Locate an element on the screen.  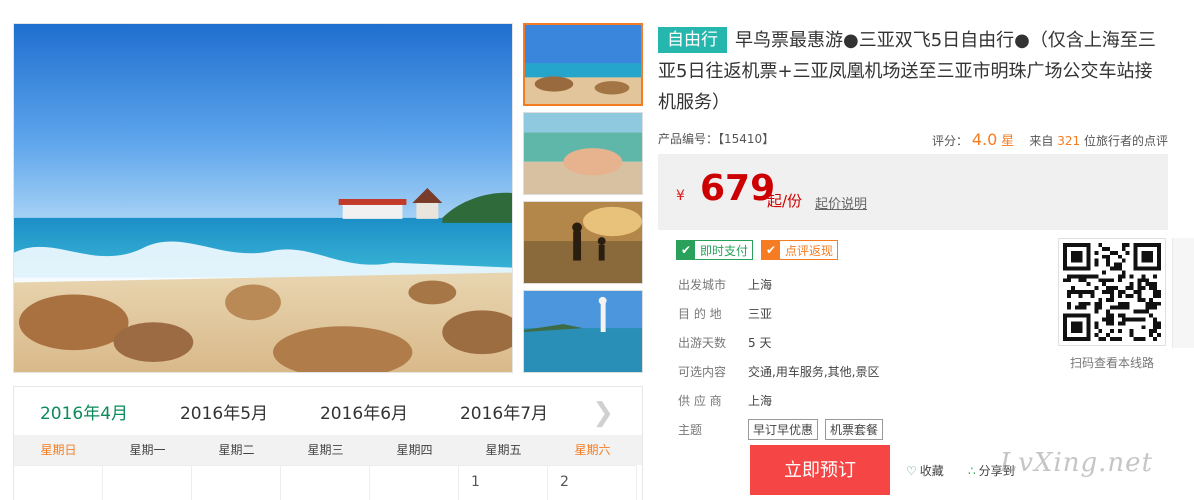
favorite-button: ♡ 收藏 is located at coordinates (925, 470).